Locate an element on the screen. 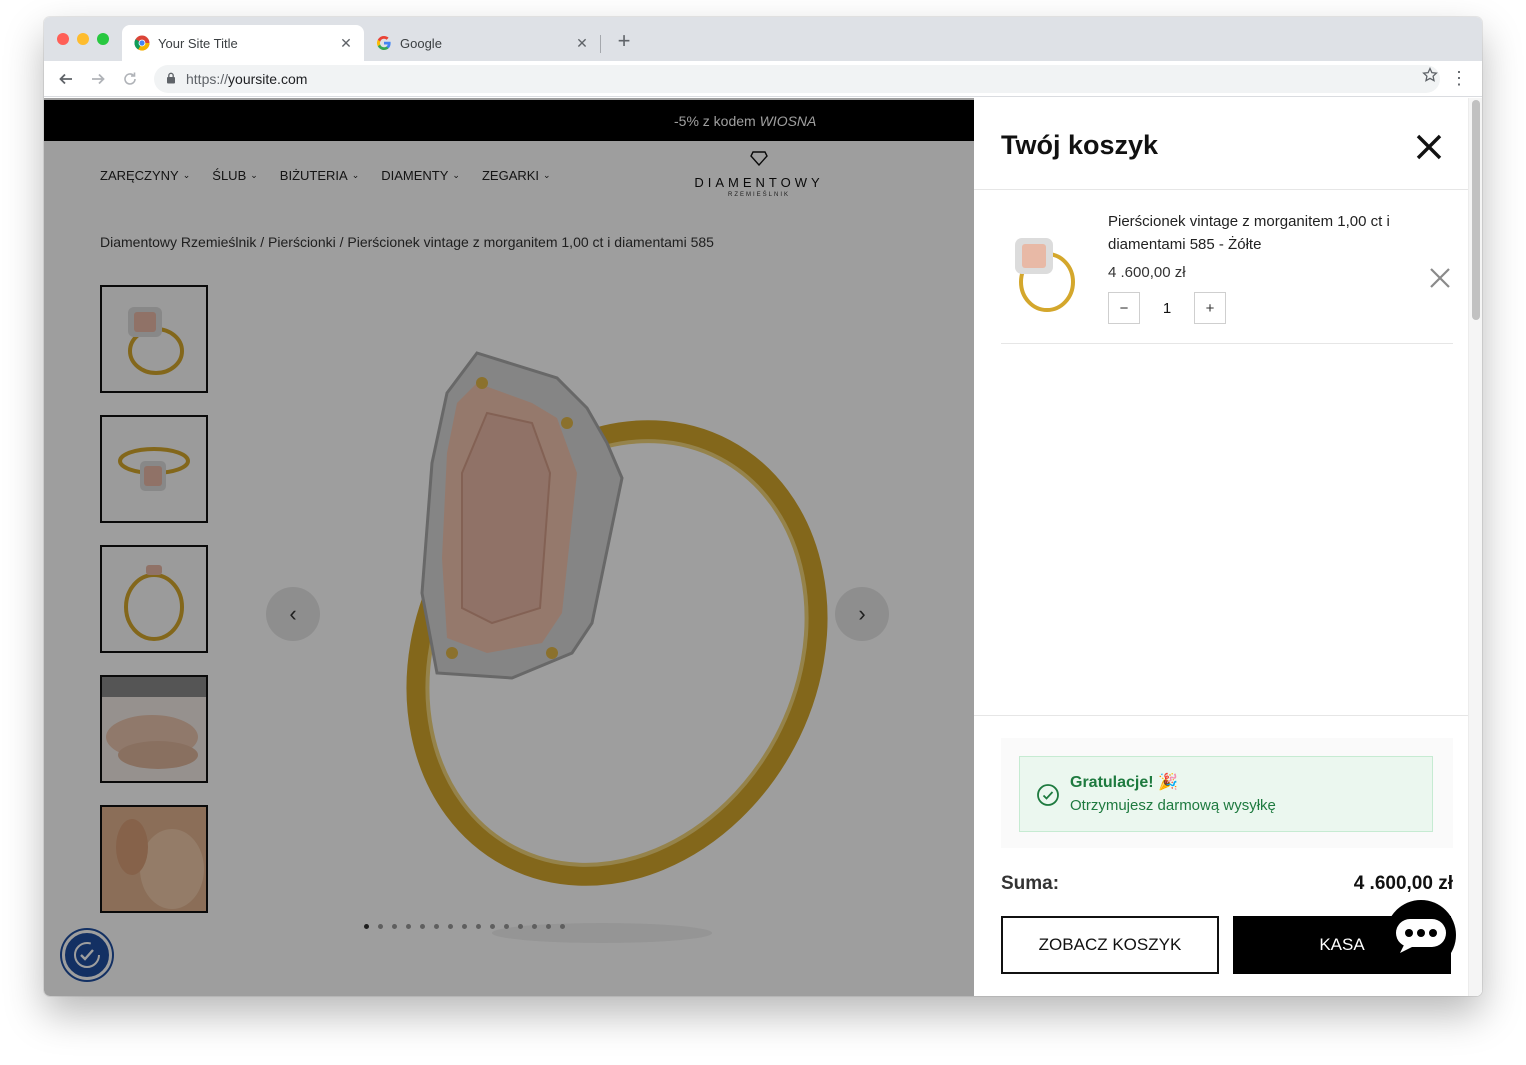 This screenshot has width=1526, height=1065. forward-arrow-icon is located at coordinates (98, 79).